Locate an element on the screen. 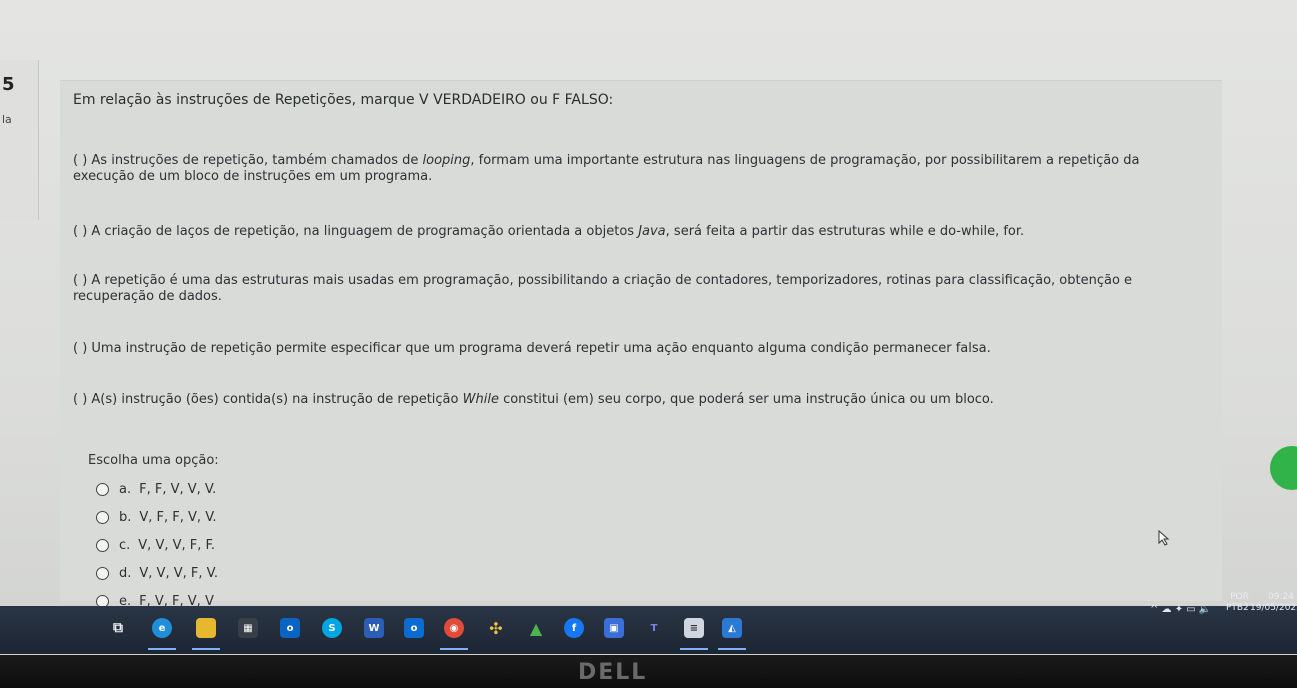  teams-icon: T is located at coordinates (654, 628).